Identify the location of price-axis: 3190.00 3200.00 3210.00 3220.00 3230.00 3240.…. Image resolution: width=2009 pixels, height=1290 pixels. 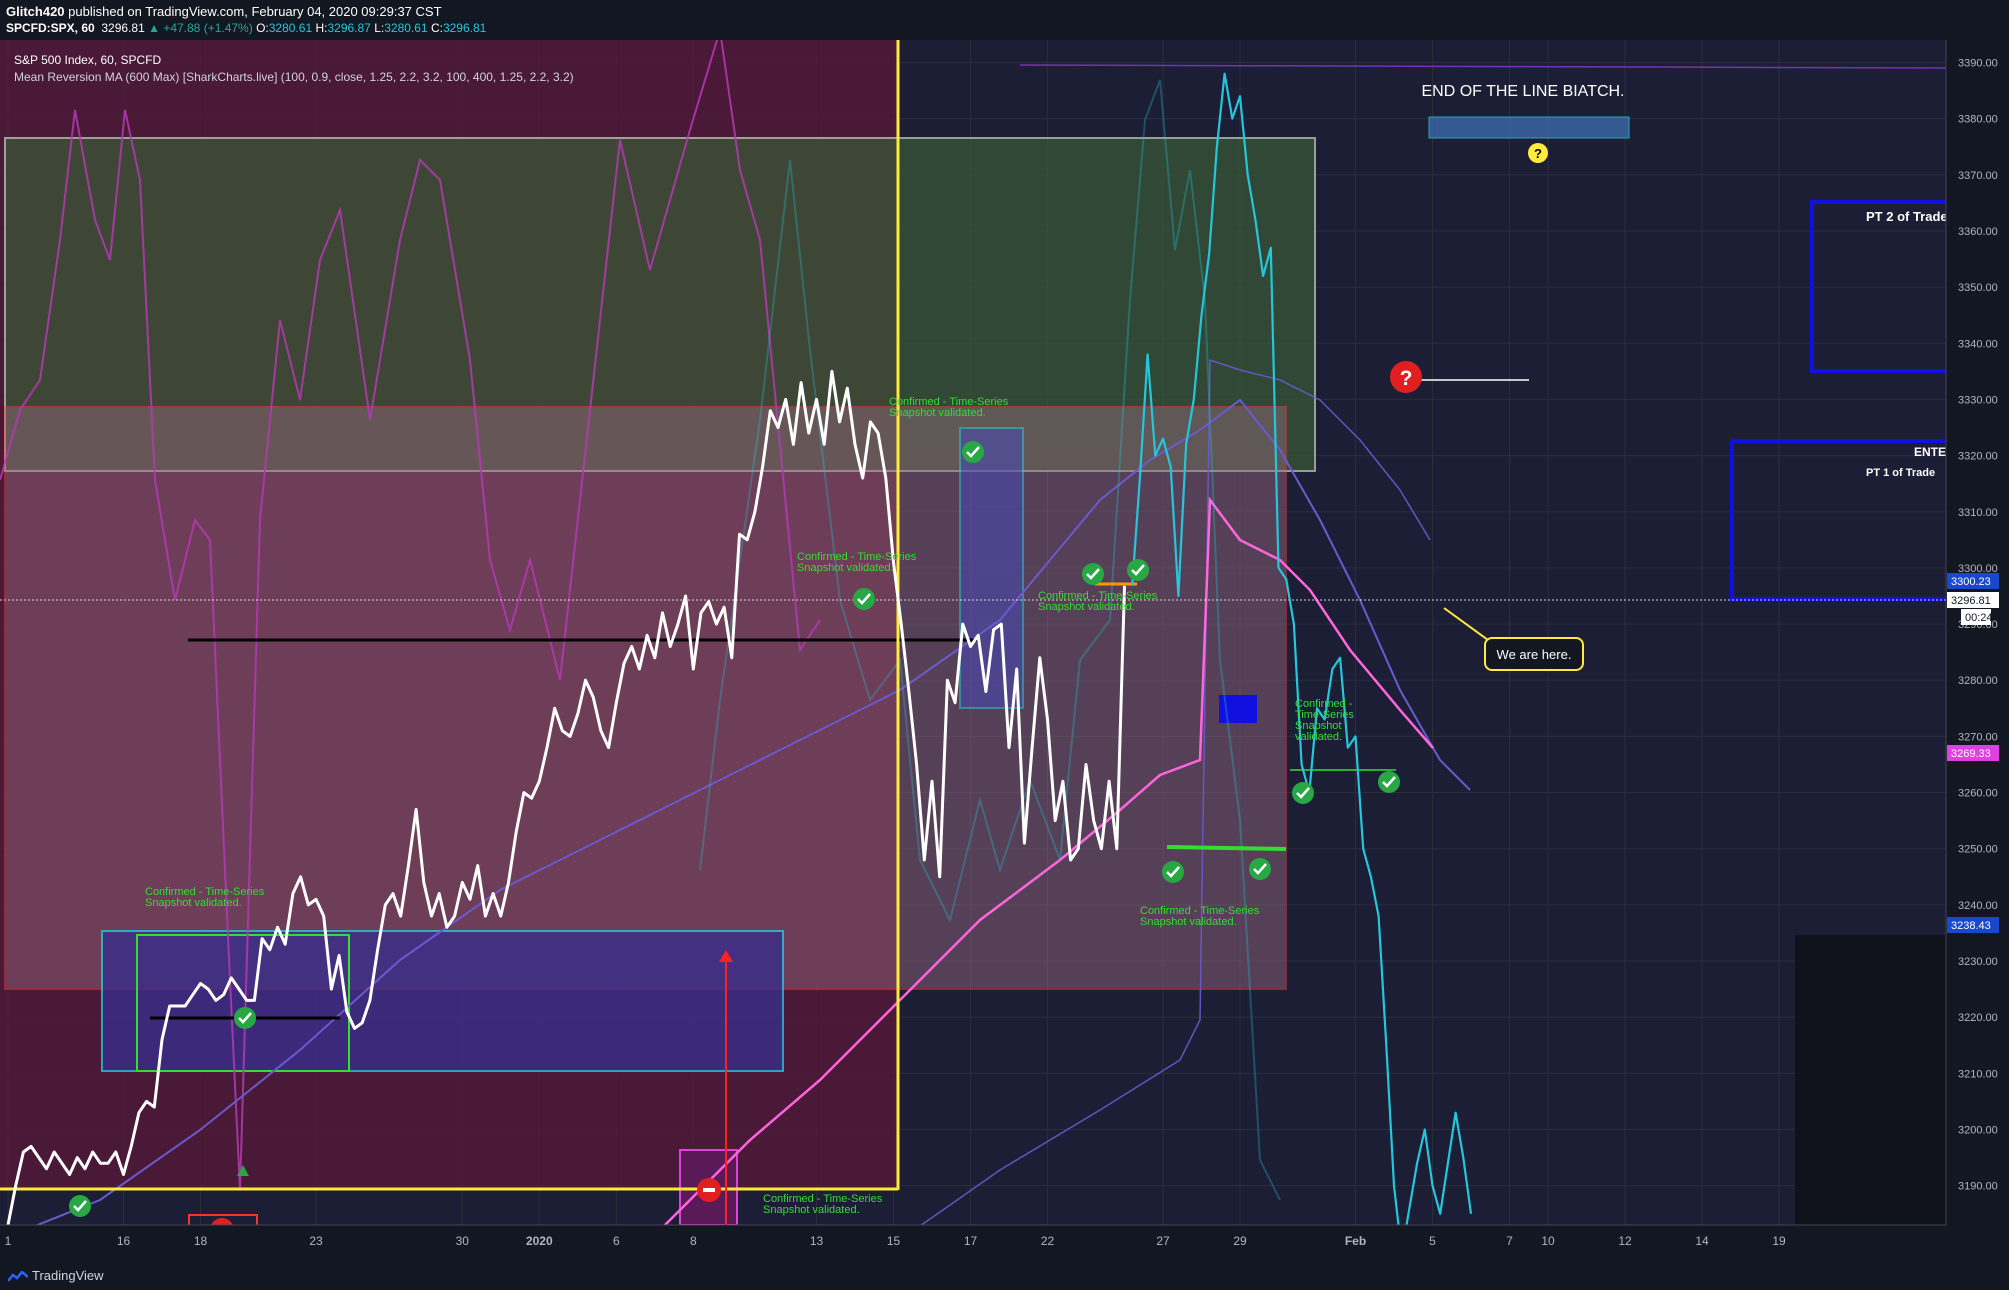
(1978, 624).